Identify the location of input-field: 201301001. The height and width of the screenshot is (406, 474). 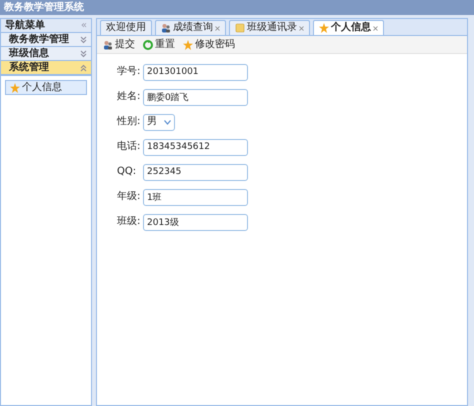
(195, 72).